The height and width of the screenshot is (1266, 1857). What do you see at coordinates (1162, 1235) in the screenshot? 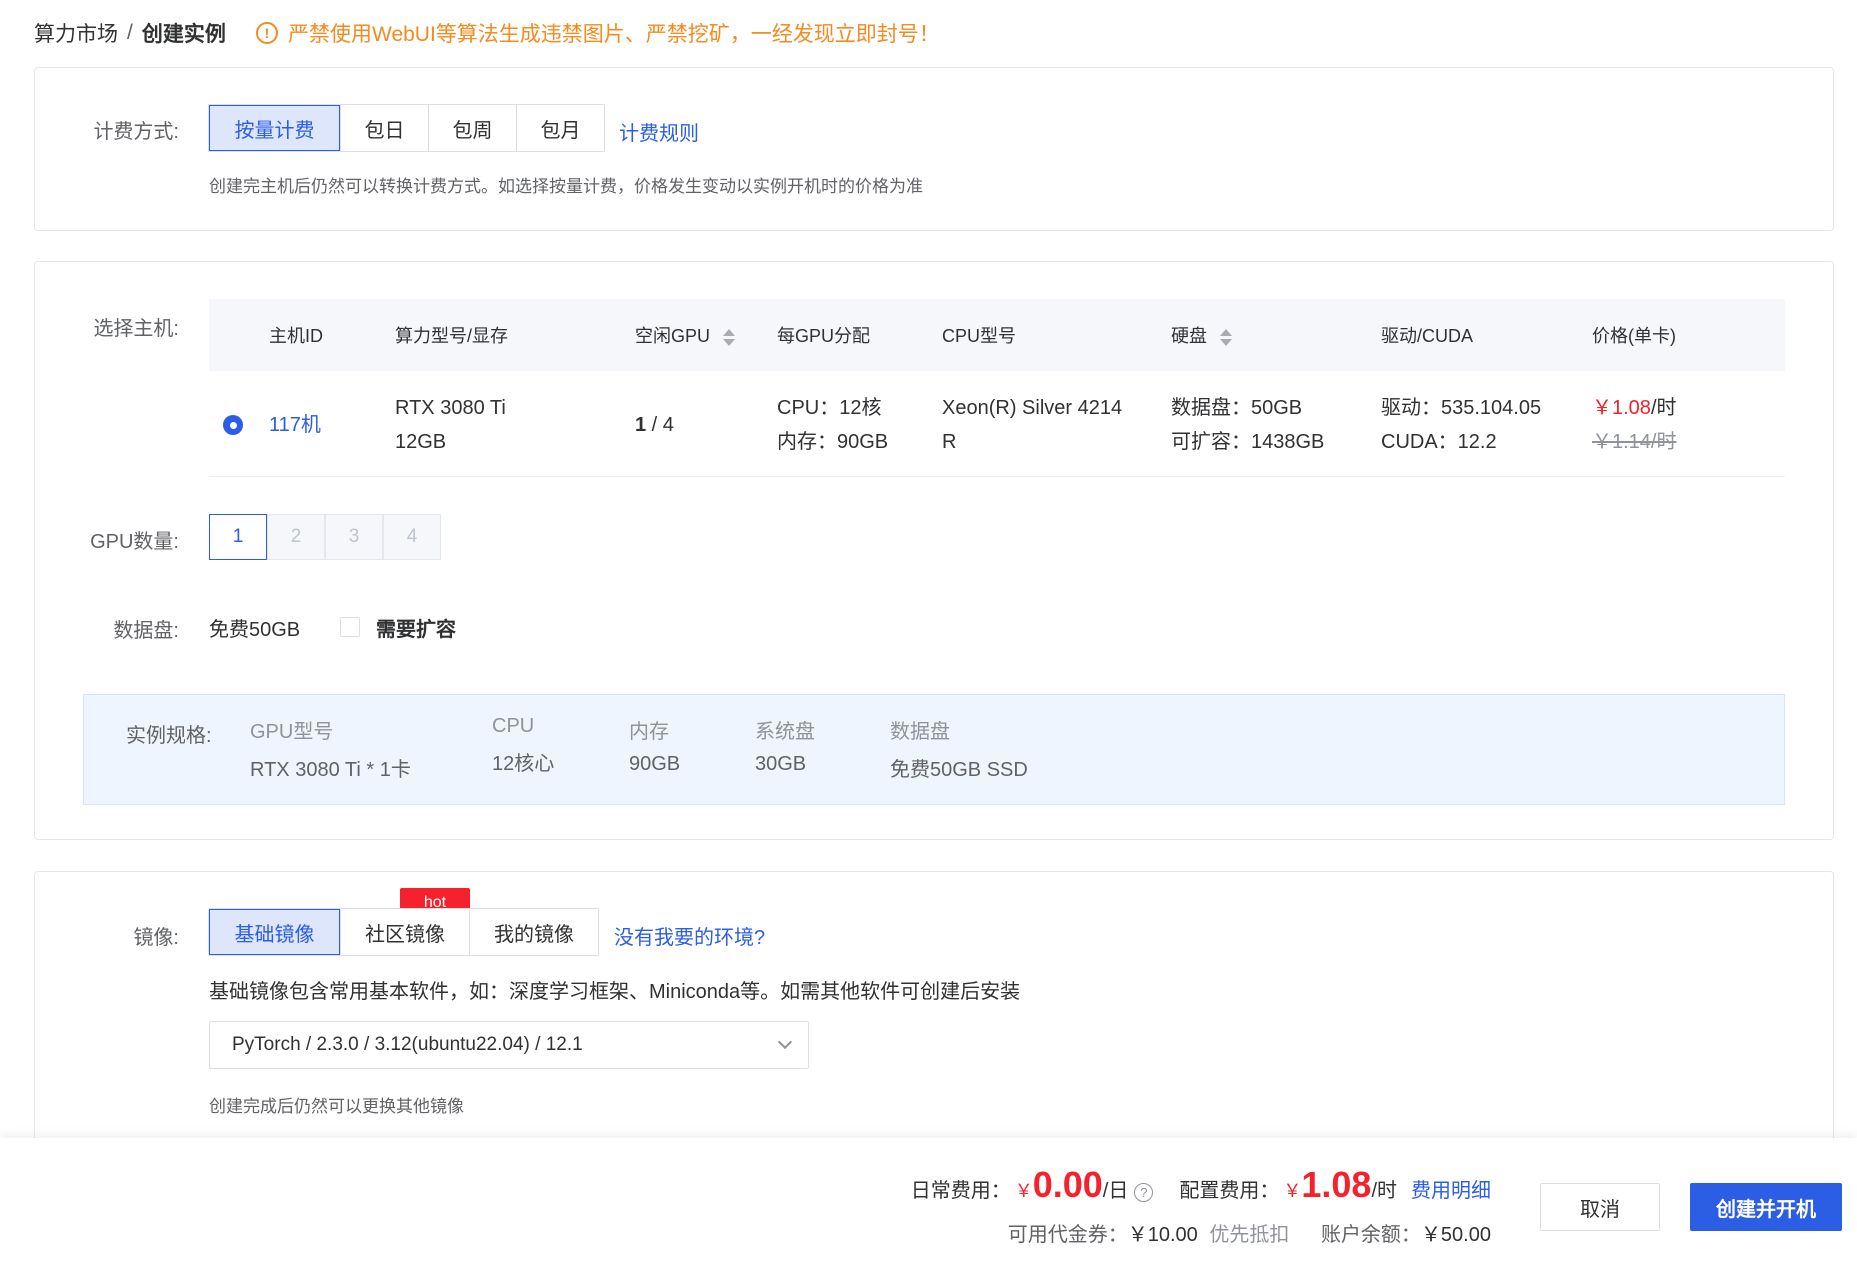
I see `voucher-amount: ￥10.00` at bounding box center [1162, 1235].